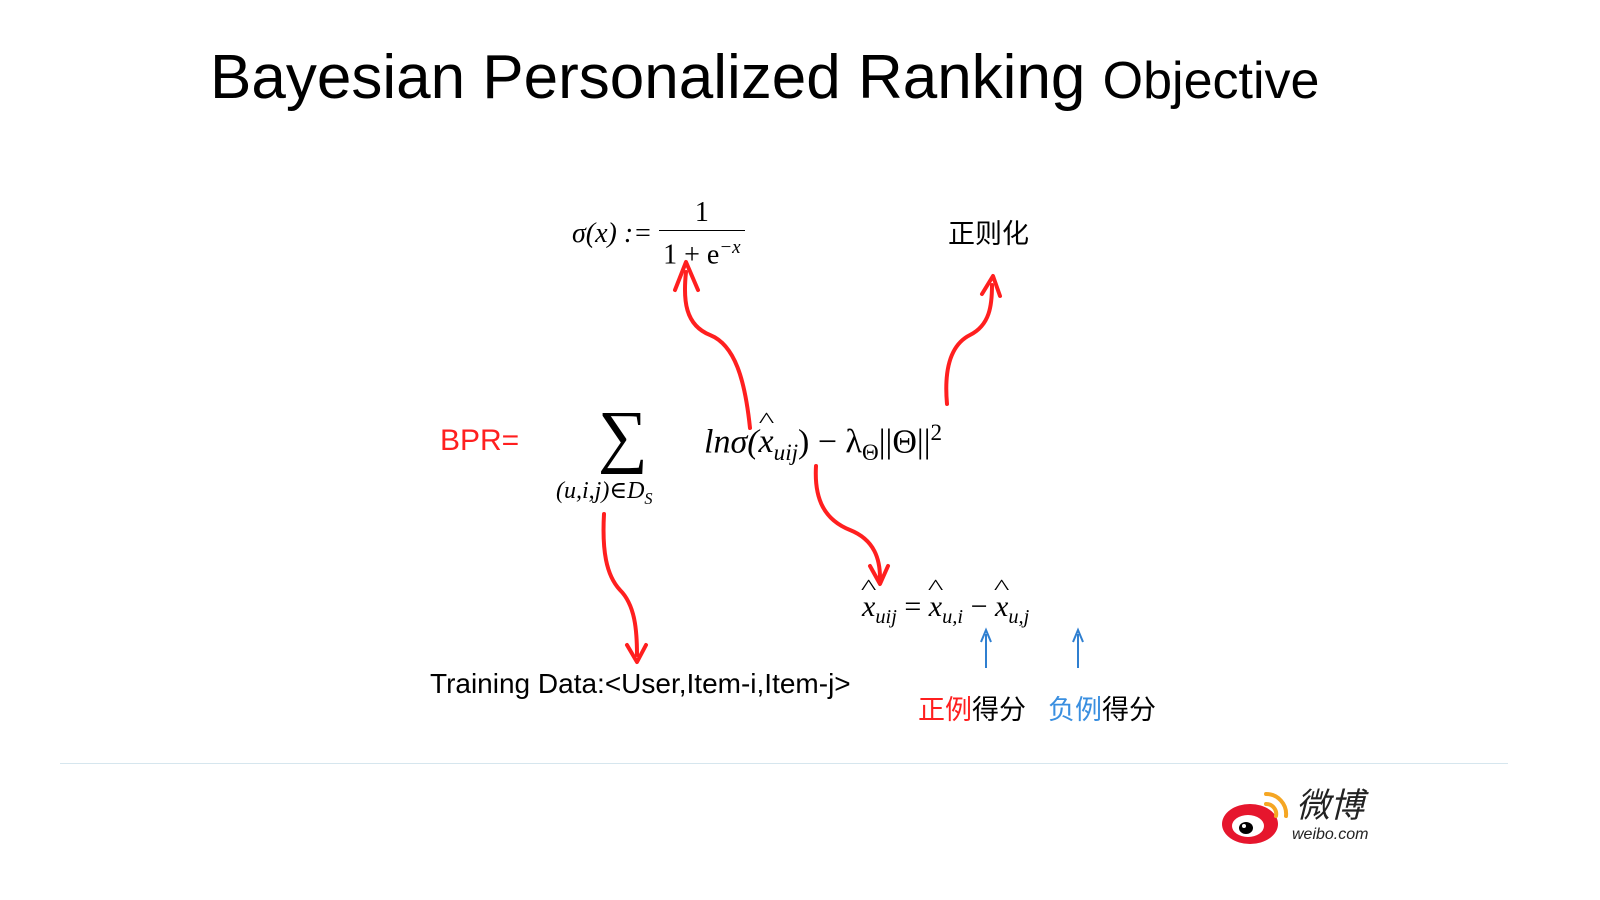 This screenshot has height=900, width=1600. What do you see at coordinates (847, 522) in the screenshot?
I see `arrow-to-xuij` at bounding box center [847, 522].